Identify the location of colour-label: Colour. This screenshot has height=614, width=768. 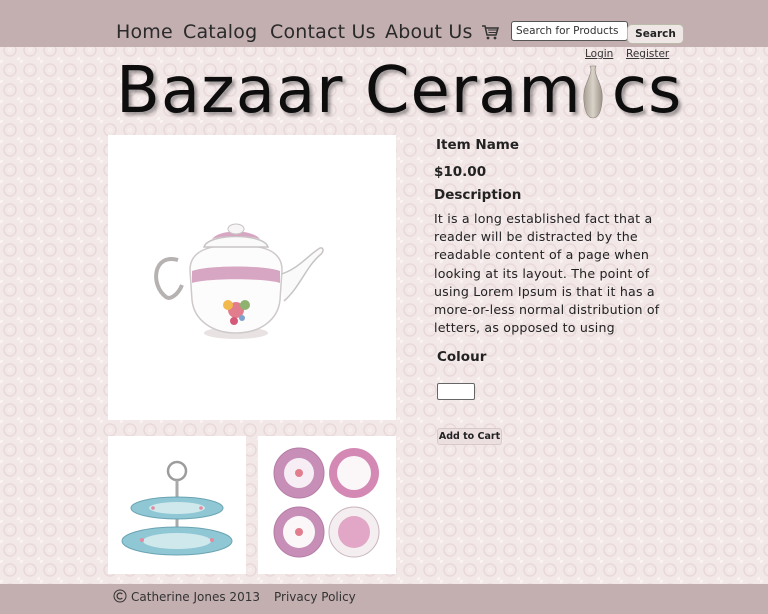
(462, 357).